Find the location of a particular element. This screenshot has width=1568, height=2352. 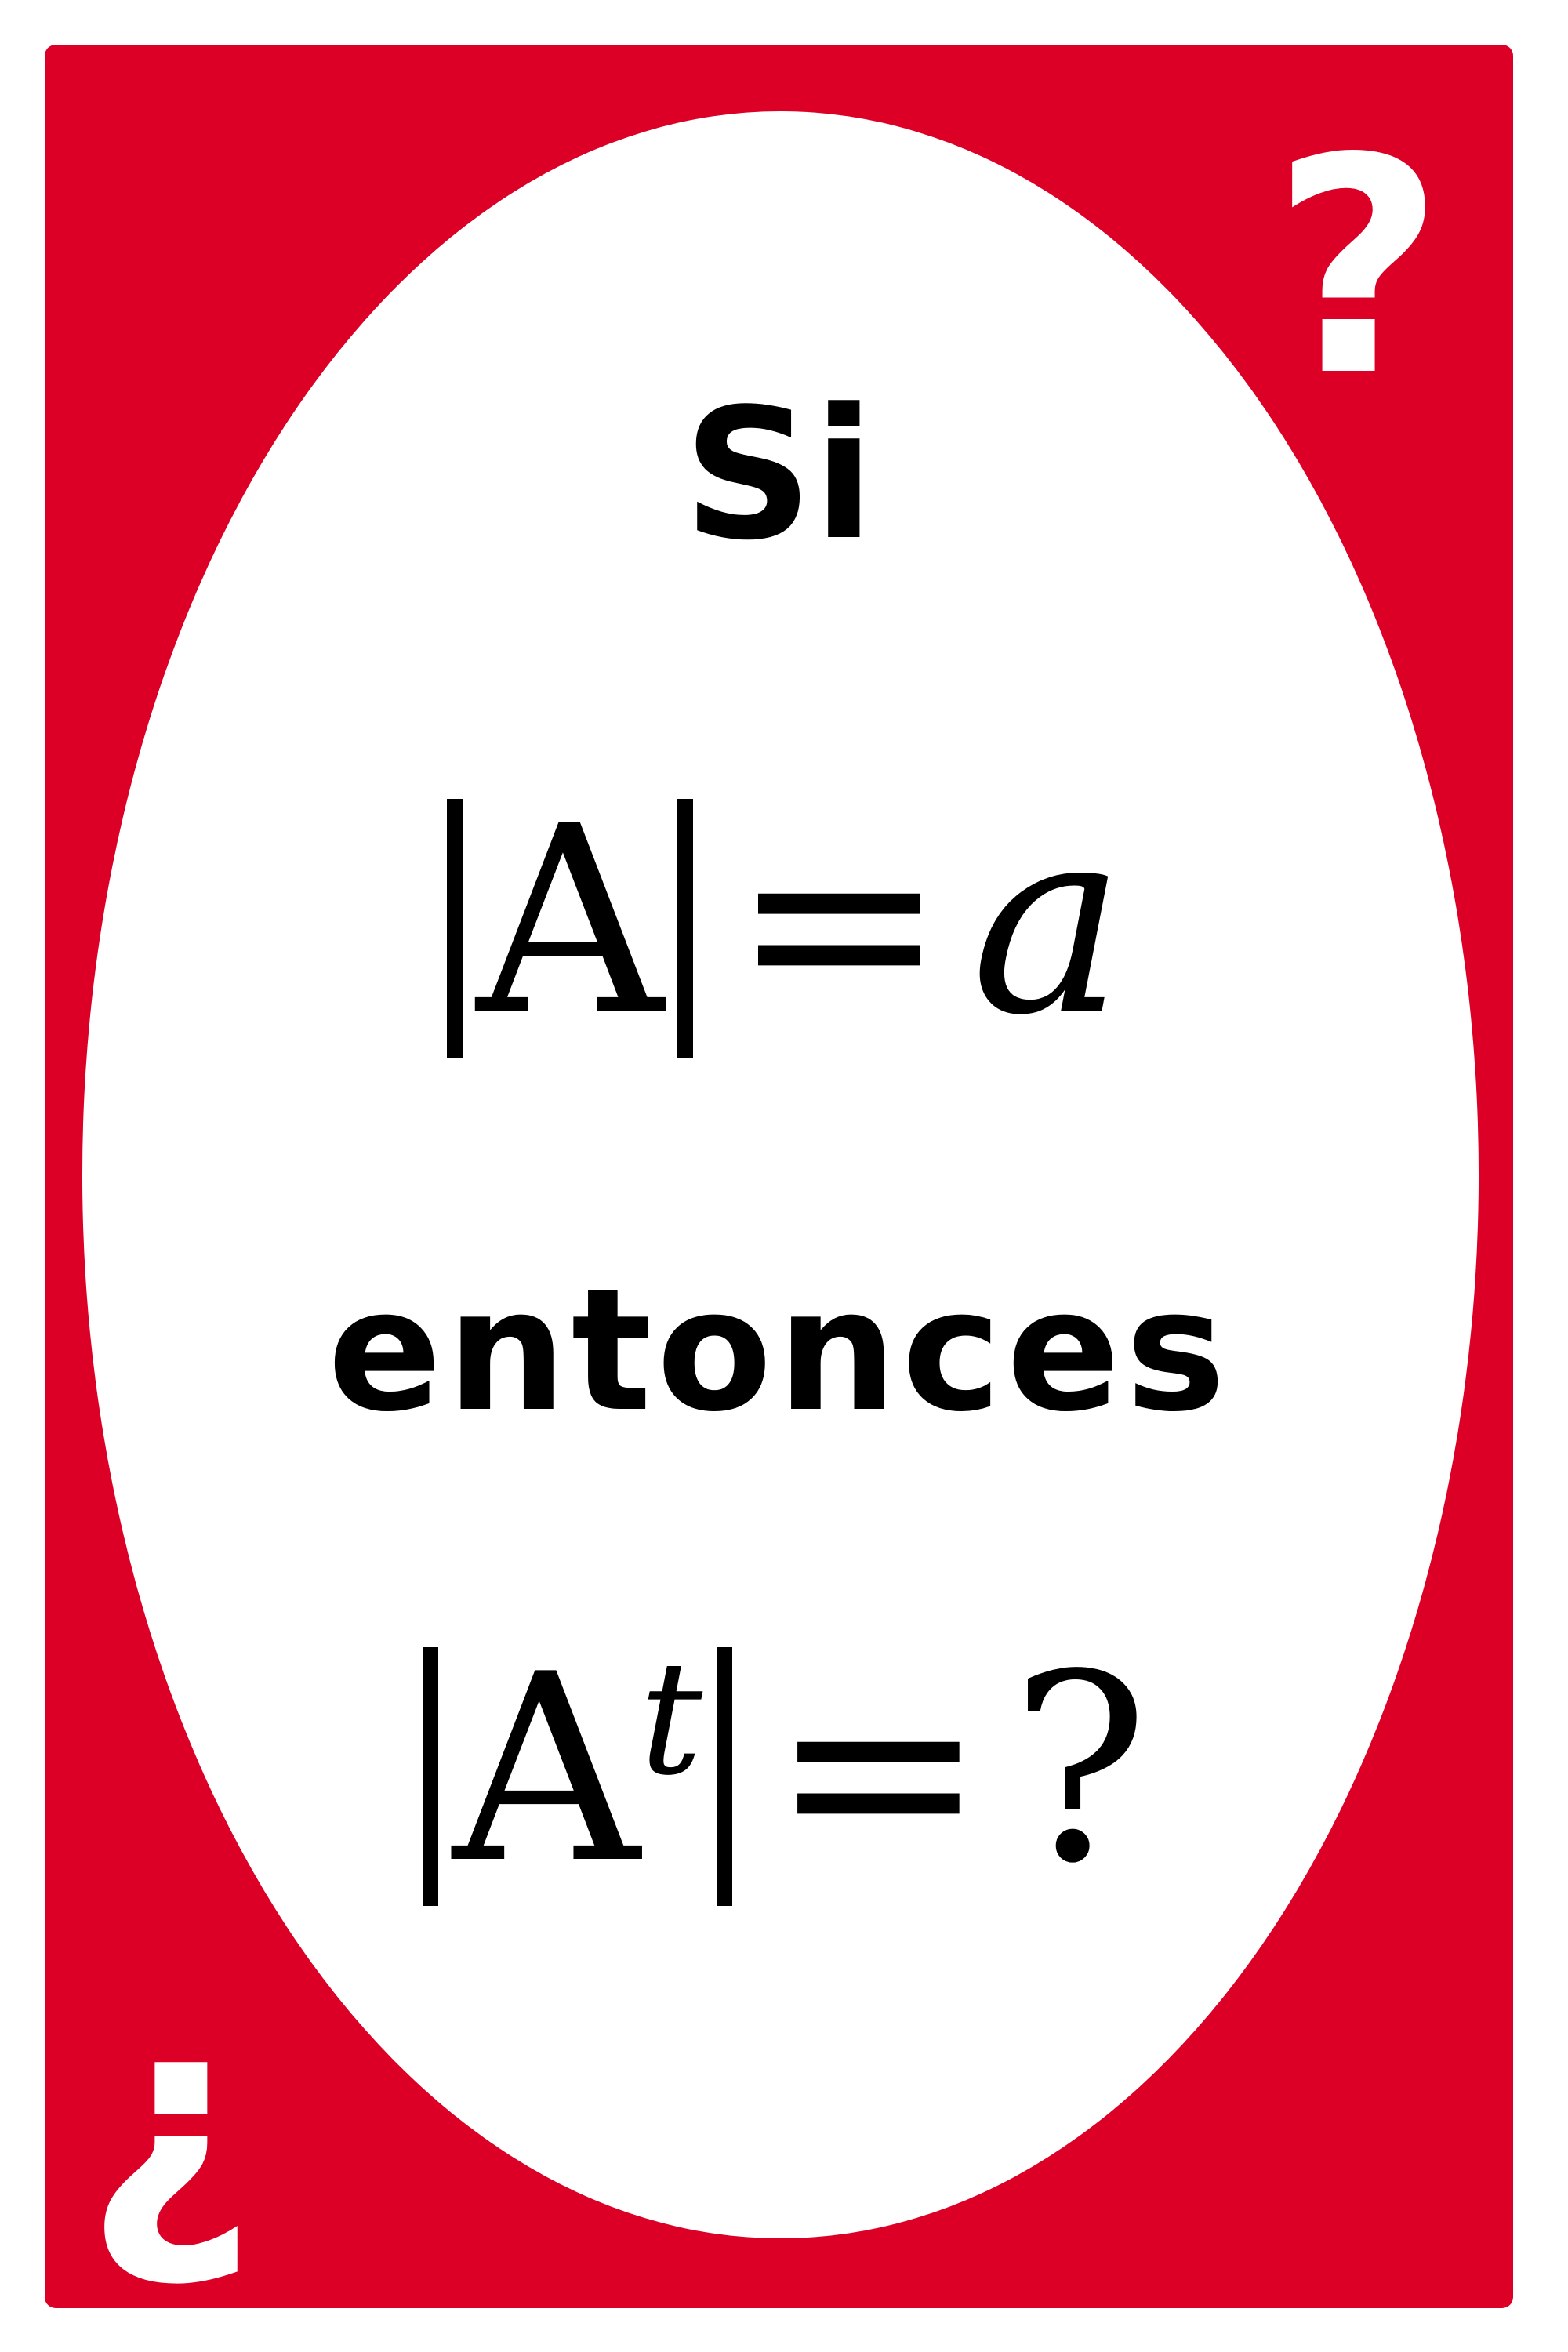

card-word-si: Si is located at coordinates (779, 475).